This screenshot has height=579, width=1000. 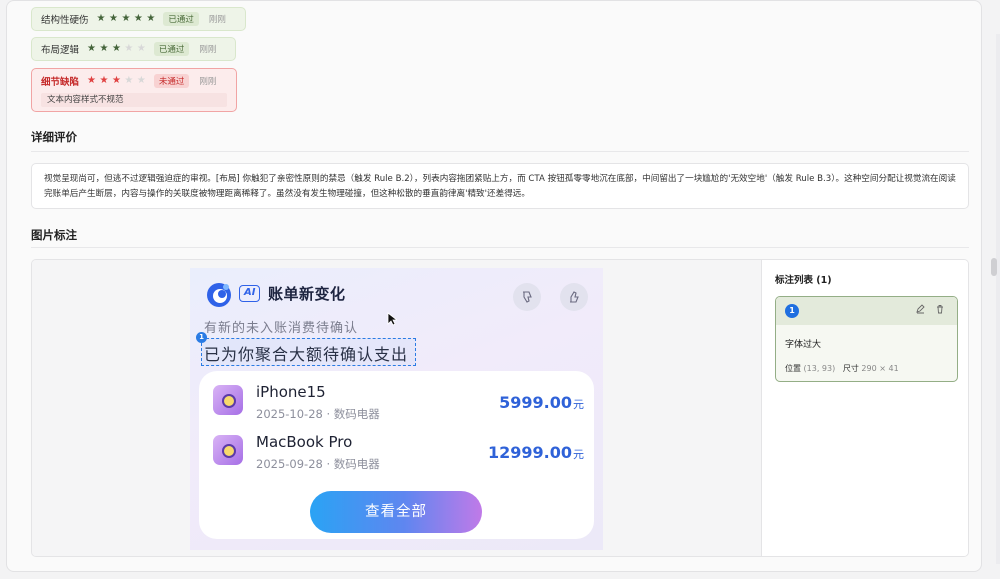 I want to click on score-card-row: 细节缺陷 ★ ★ ★ ★ ★ 未通过 刚刚, so click(x=134, y=81).